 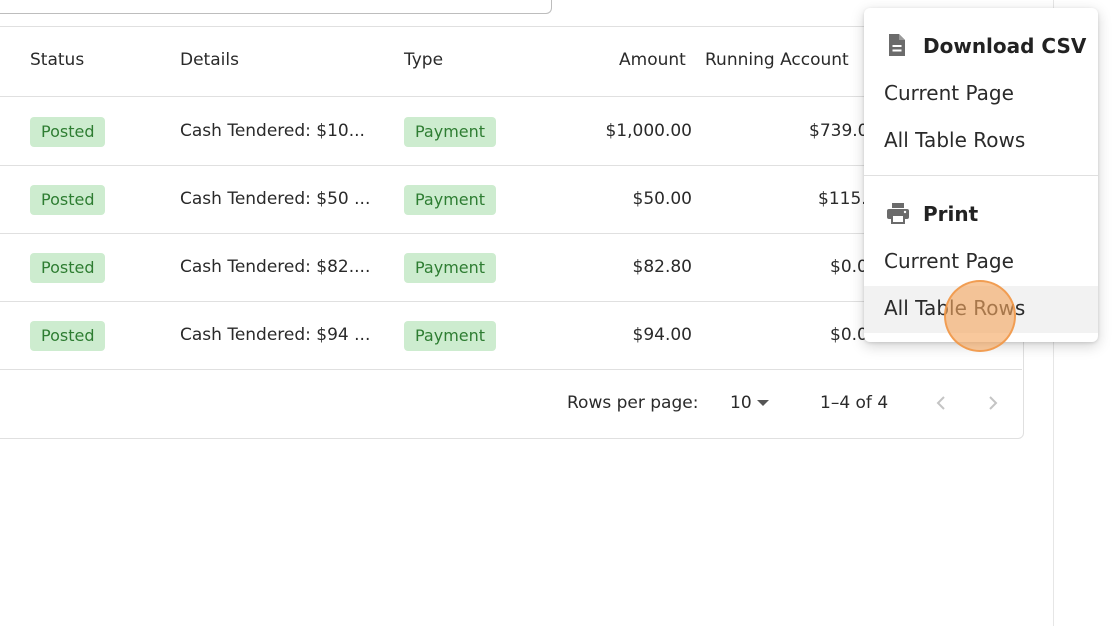 I want to click on pagination-range: 1–4 of 4, so click(x=854, y=403).